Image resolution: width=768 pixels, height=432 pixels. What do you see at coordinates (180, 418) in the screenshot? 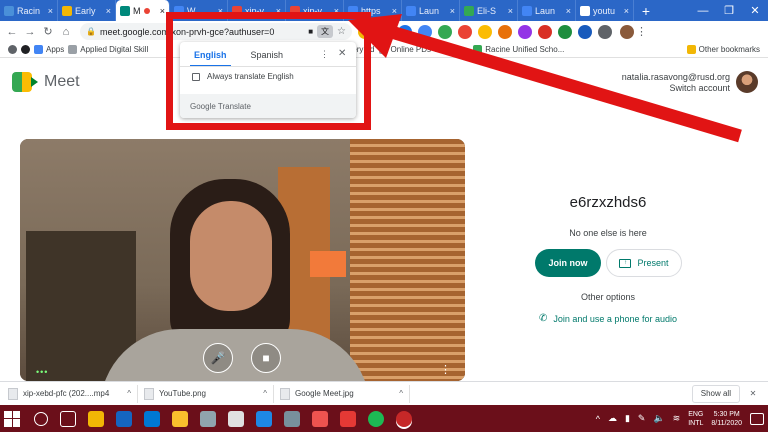
I see `sticky-notes-icon` at bounding box center [180, 418].